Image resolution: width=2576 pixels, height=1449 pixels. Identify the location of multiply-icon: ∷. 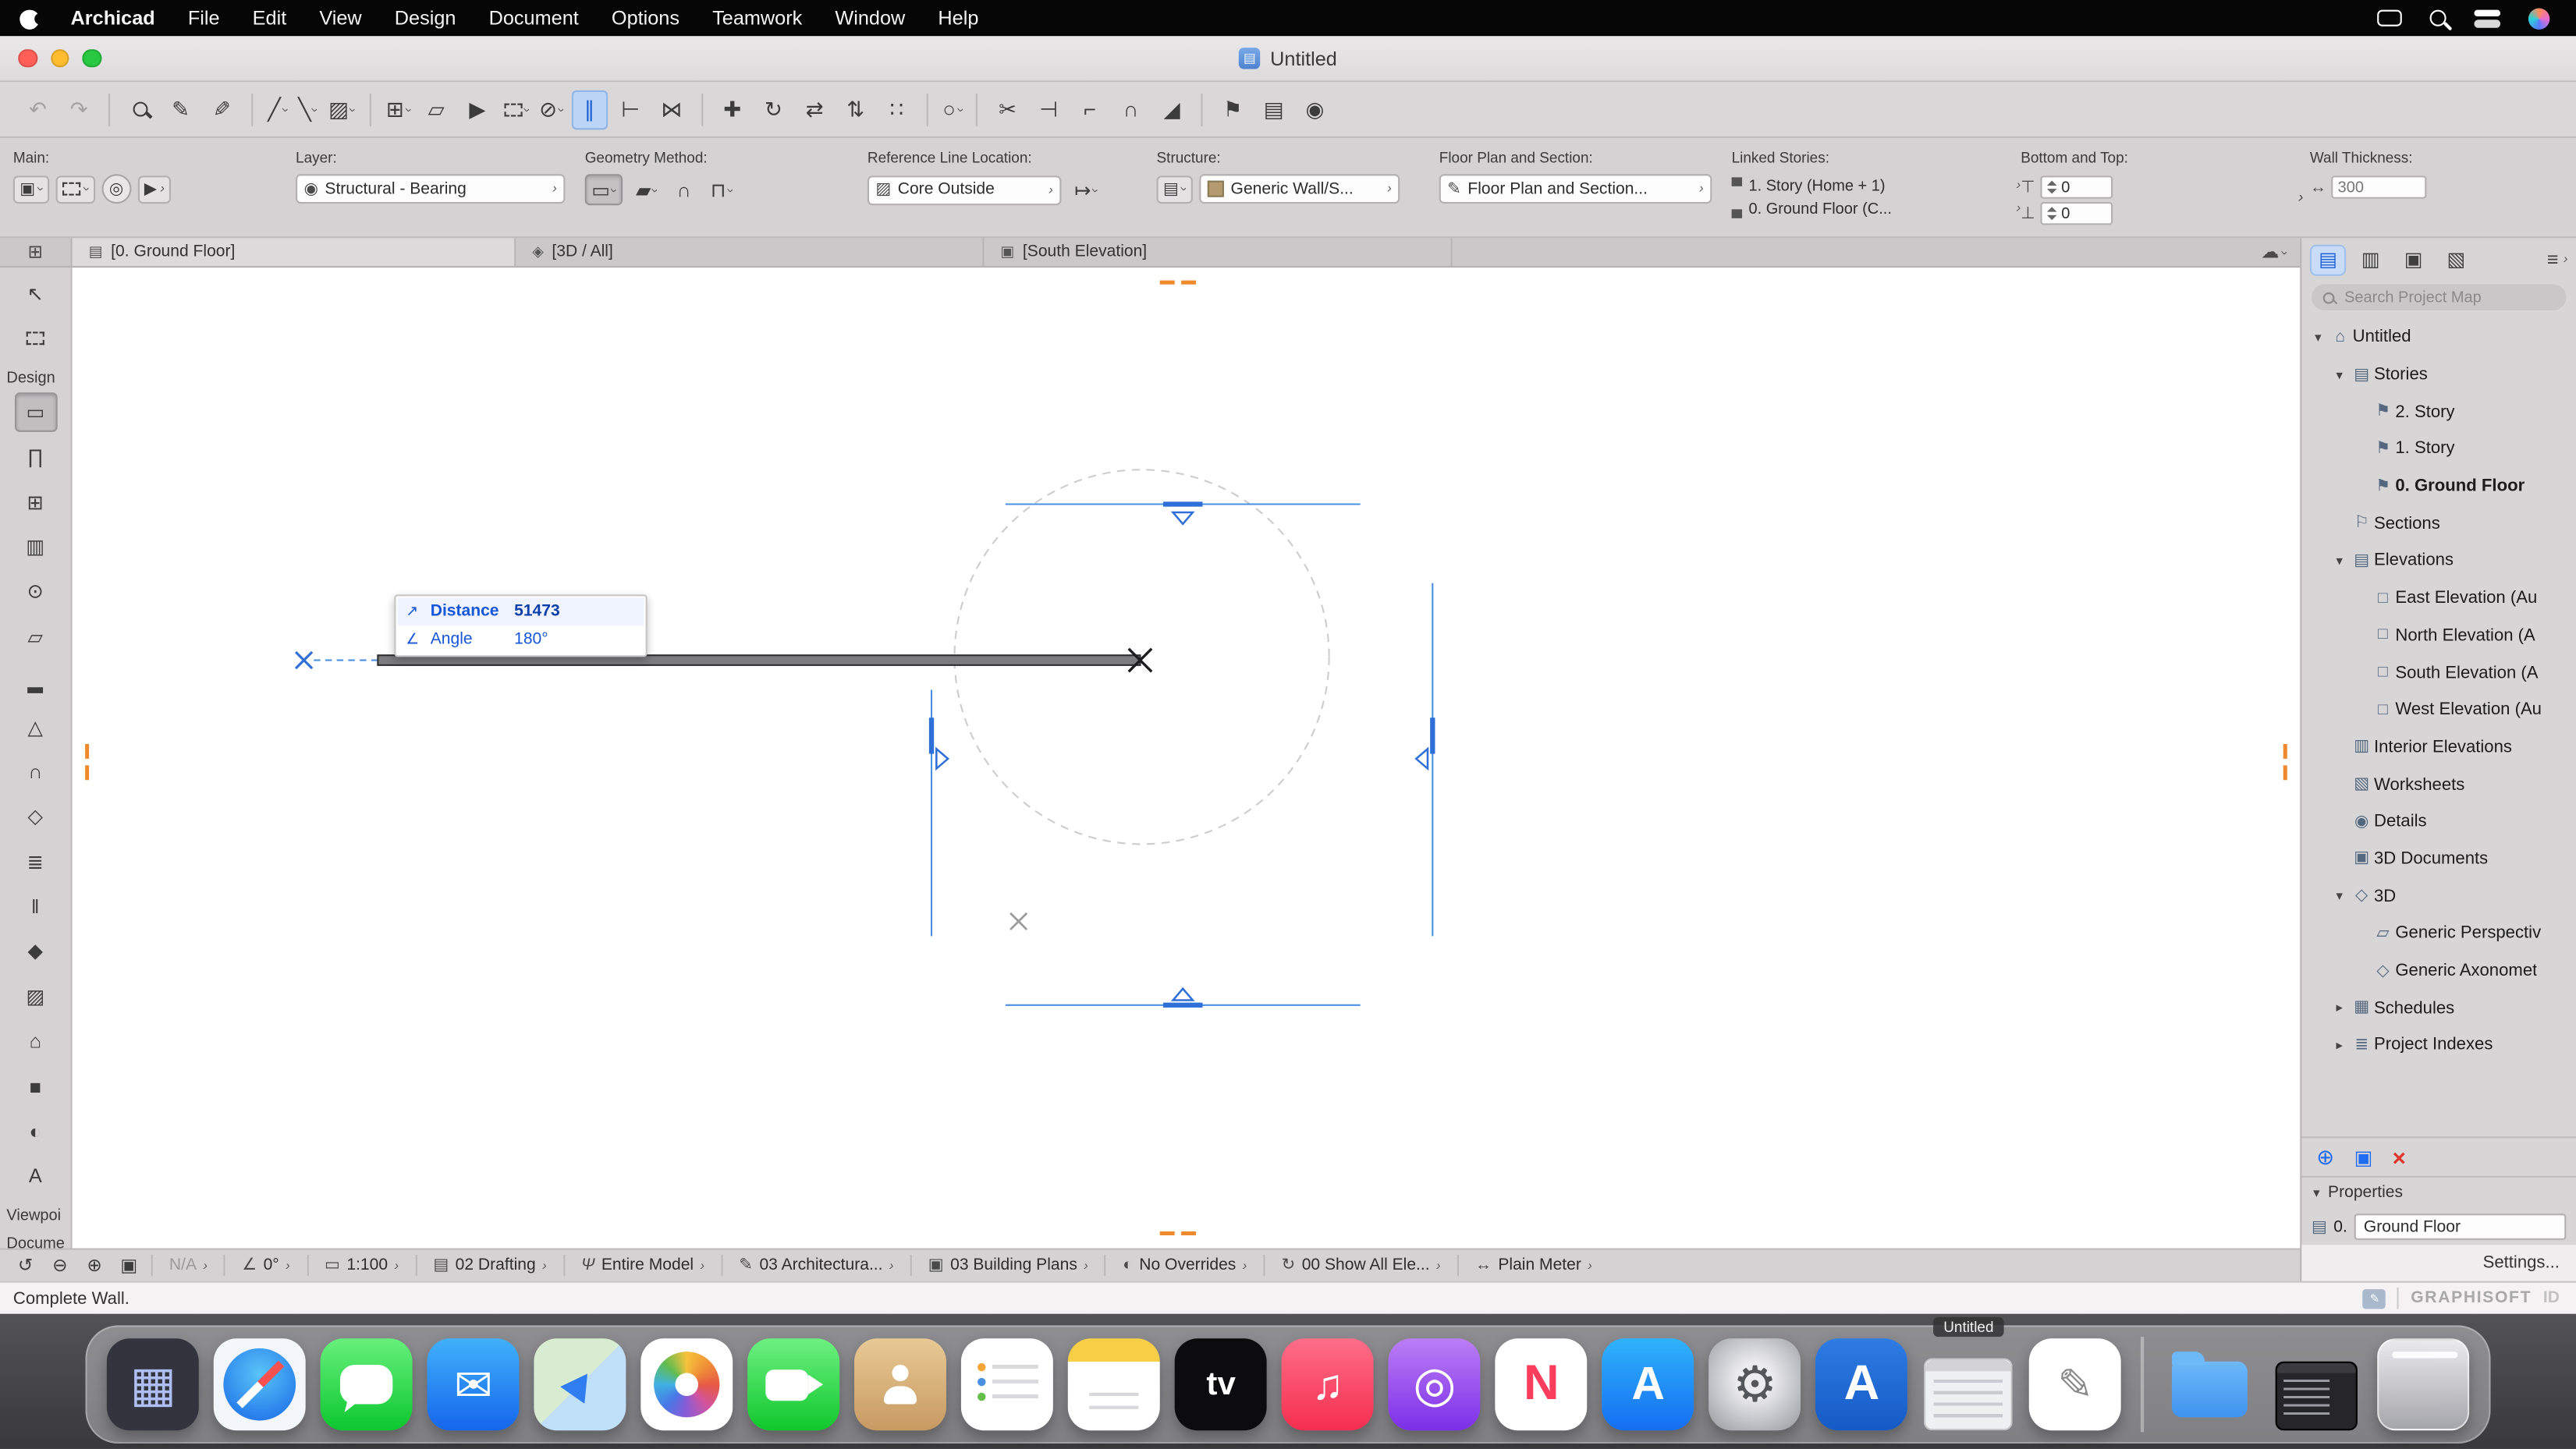
(896, 109).